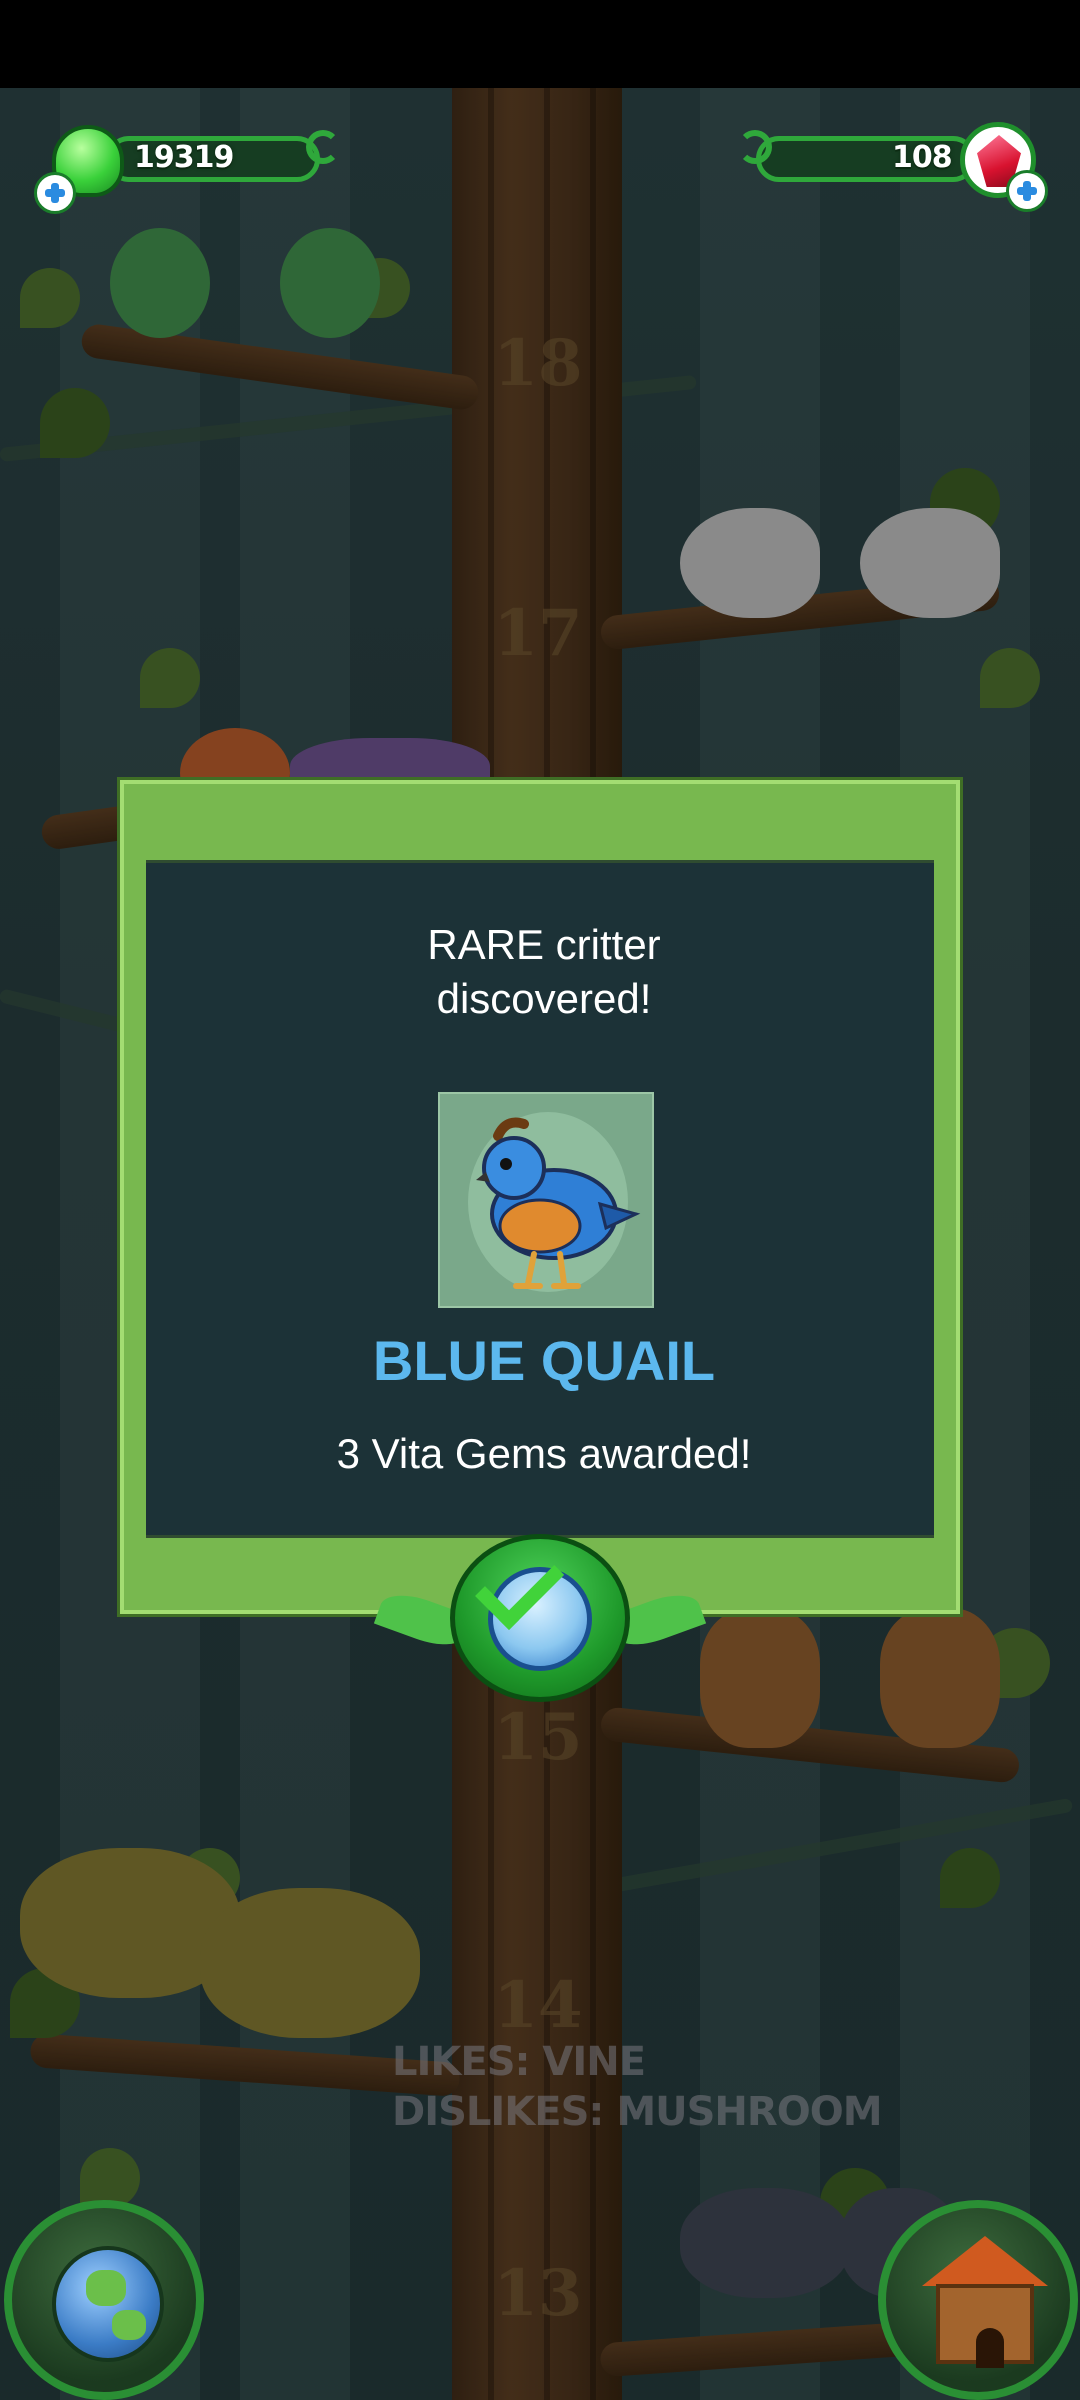  Describe the element at coordinates (985, 2302) in the screenshot. I see `house-icon` at that location.